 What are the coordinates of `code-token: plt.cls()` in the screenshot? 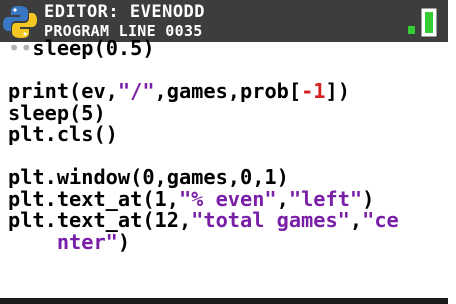 It's located at (63, 134).